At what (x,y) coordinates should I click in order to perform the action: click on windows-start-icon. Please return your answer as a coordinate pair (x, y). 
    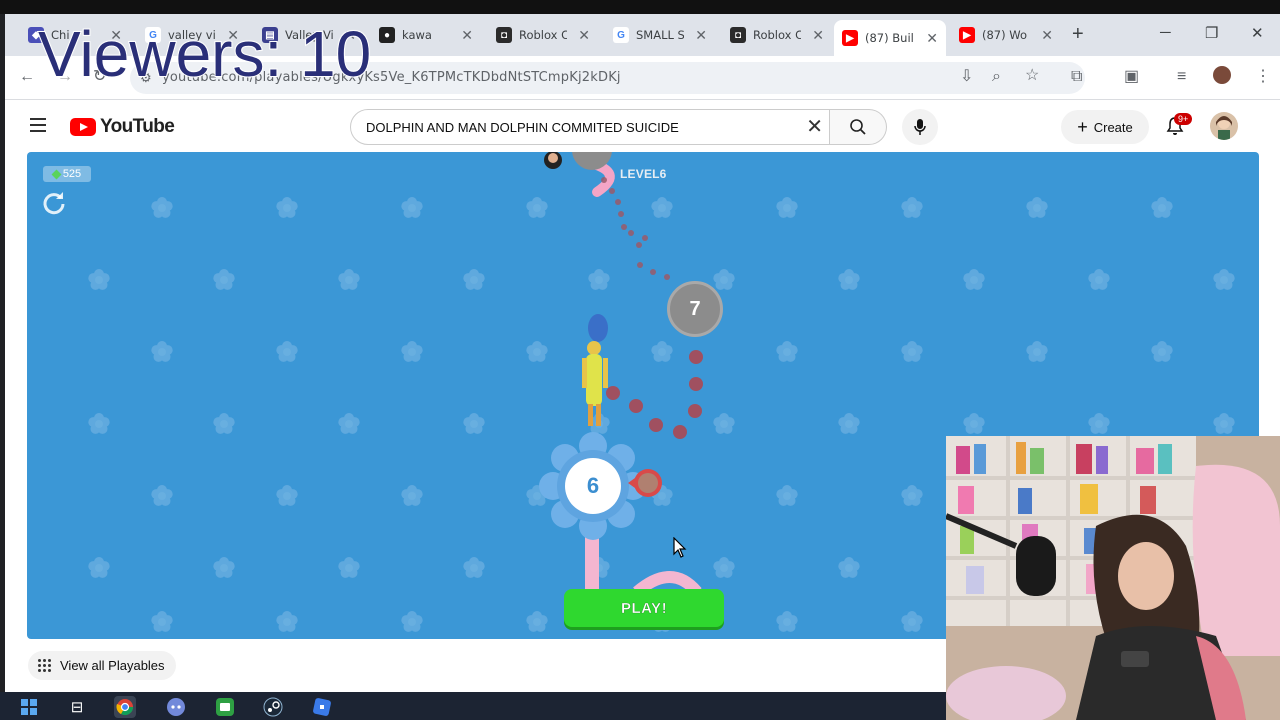
    Looking at the image, I should click on (29, 707).